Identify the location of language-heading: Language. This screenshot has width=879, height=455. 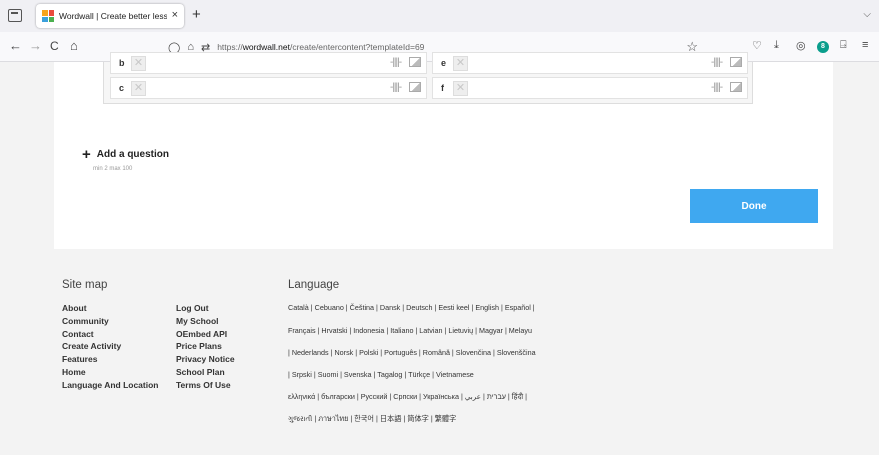
(314, 285).